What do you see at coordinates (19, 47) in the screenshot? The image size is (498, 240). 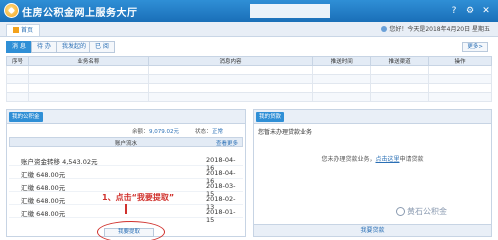 I see `tab-messages: 消 息` at bounding box center [19, 47].